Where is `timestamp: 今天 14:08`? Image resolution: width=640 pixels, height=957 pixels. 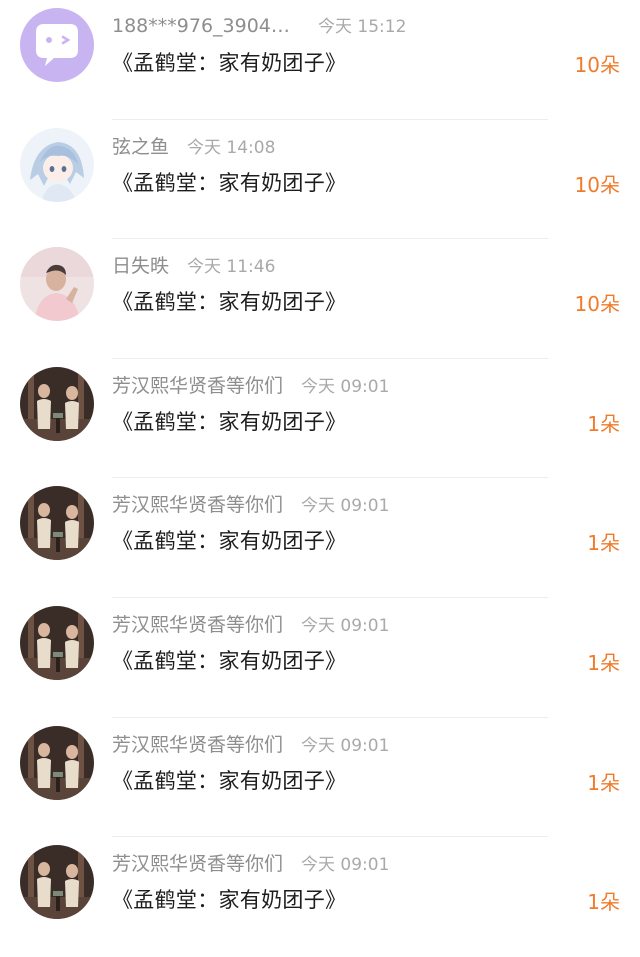
timestamp: 今天 14:08 is located at coordinates (231, 147).